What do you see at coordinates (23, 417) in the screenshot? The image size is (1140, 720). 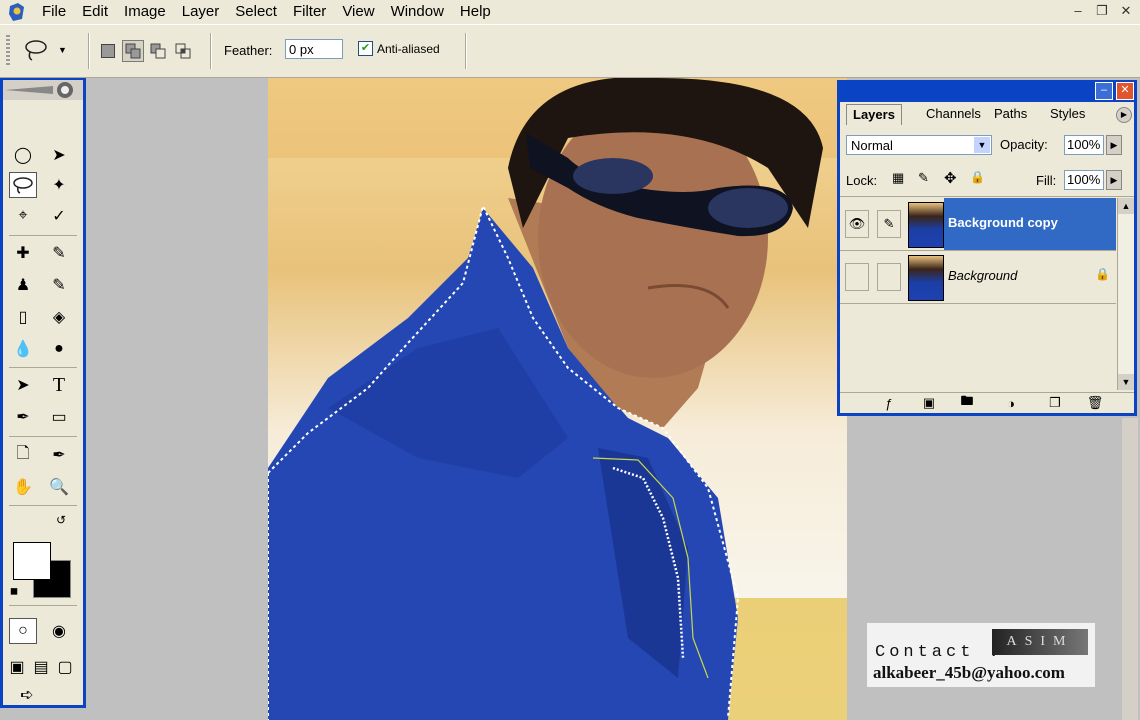 I see `pen-tool-icon: ✒` at bounding box center [23, 417].